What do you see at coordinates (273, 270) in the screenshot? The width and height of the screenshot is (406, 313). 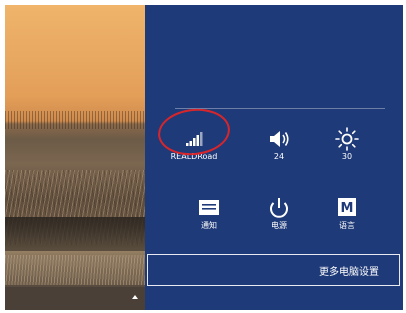 I see `more-pc-settings-button: 更多电脑设置` at bounding box center [273, 270].